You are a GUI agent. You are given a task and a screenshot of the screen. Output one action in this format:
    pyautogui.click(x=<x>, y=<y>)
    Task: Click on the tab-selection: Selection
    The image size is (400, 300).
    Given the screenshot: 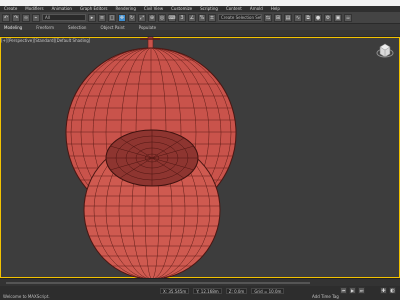 What is the action you would take?
    pyautogui.click(x=77, y=27)
    